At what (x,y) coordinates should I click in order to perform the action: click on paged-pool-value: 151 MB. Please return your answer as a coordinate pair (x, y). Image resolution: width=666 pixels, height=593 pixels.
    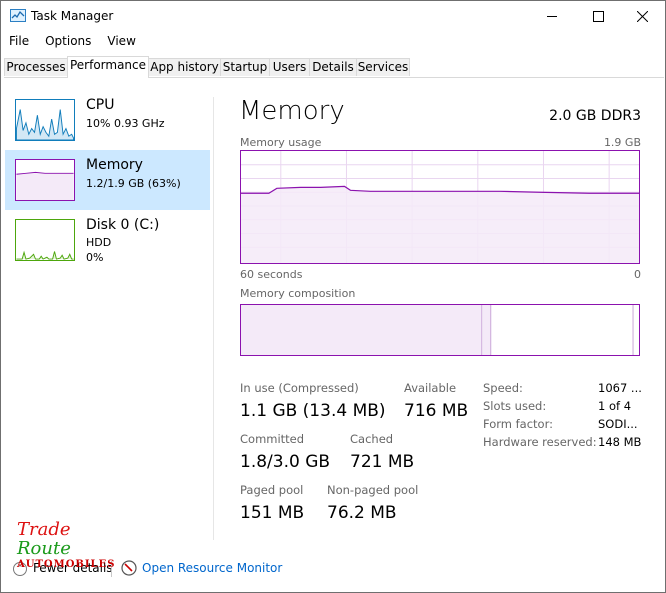
    Looking at the image, I should click on (272, 513).